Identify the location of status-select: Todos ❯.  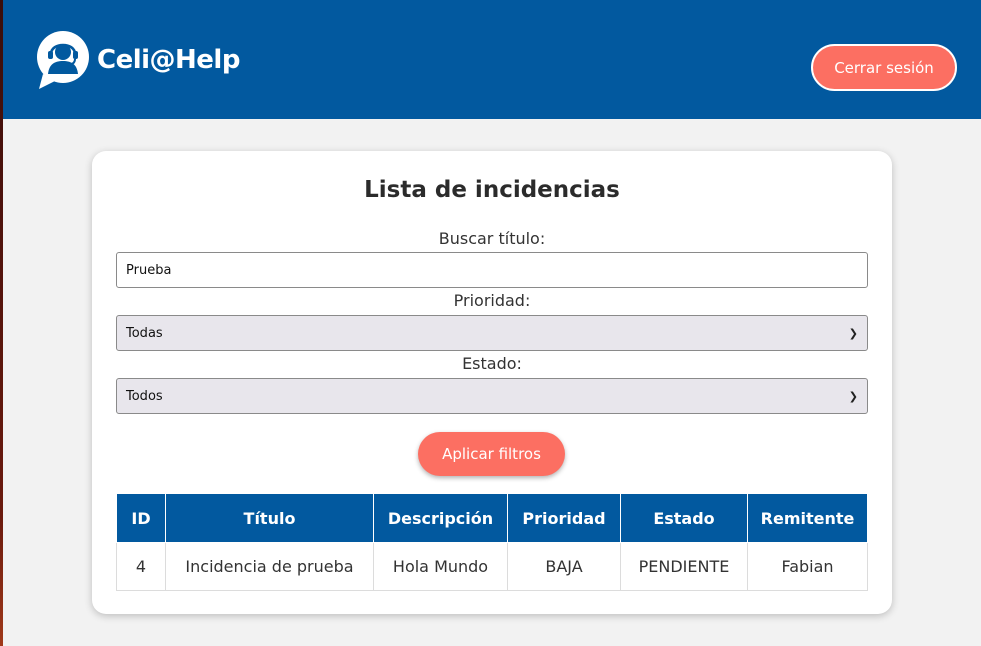
(492, 396).